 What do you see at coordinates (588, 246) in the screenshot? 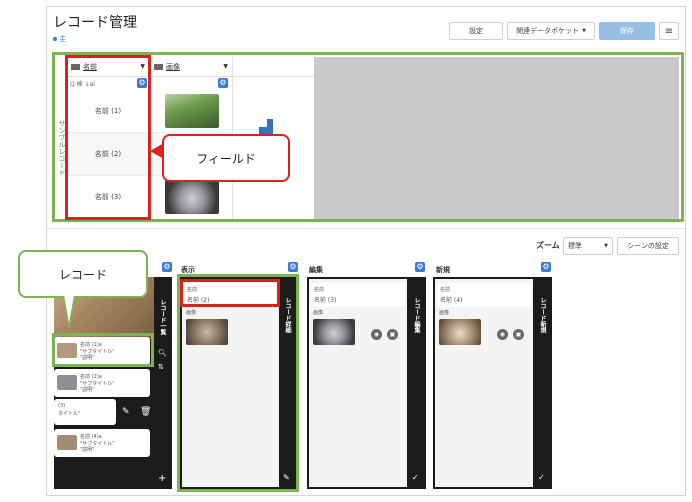
I see `zoom-select: 標準 ▼` at bounding box center [588, 246].